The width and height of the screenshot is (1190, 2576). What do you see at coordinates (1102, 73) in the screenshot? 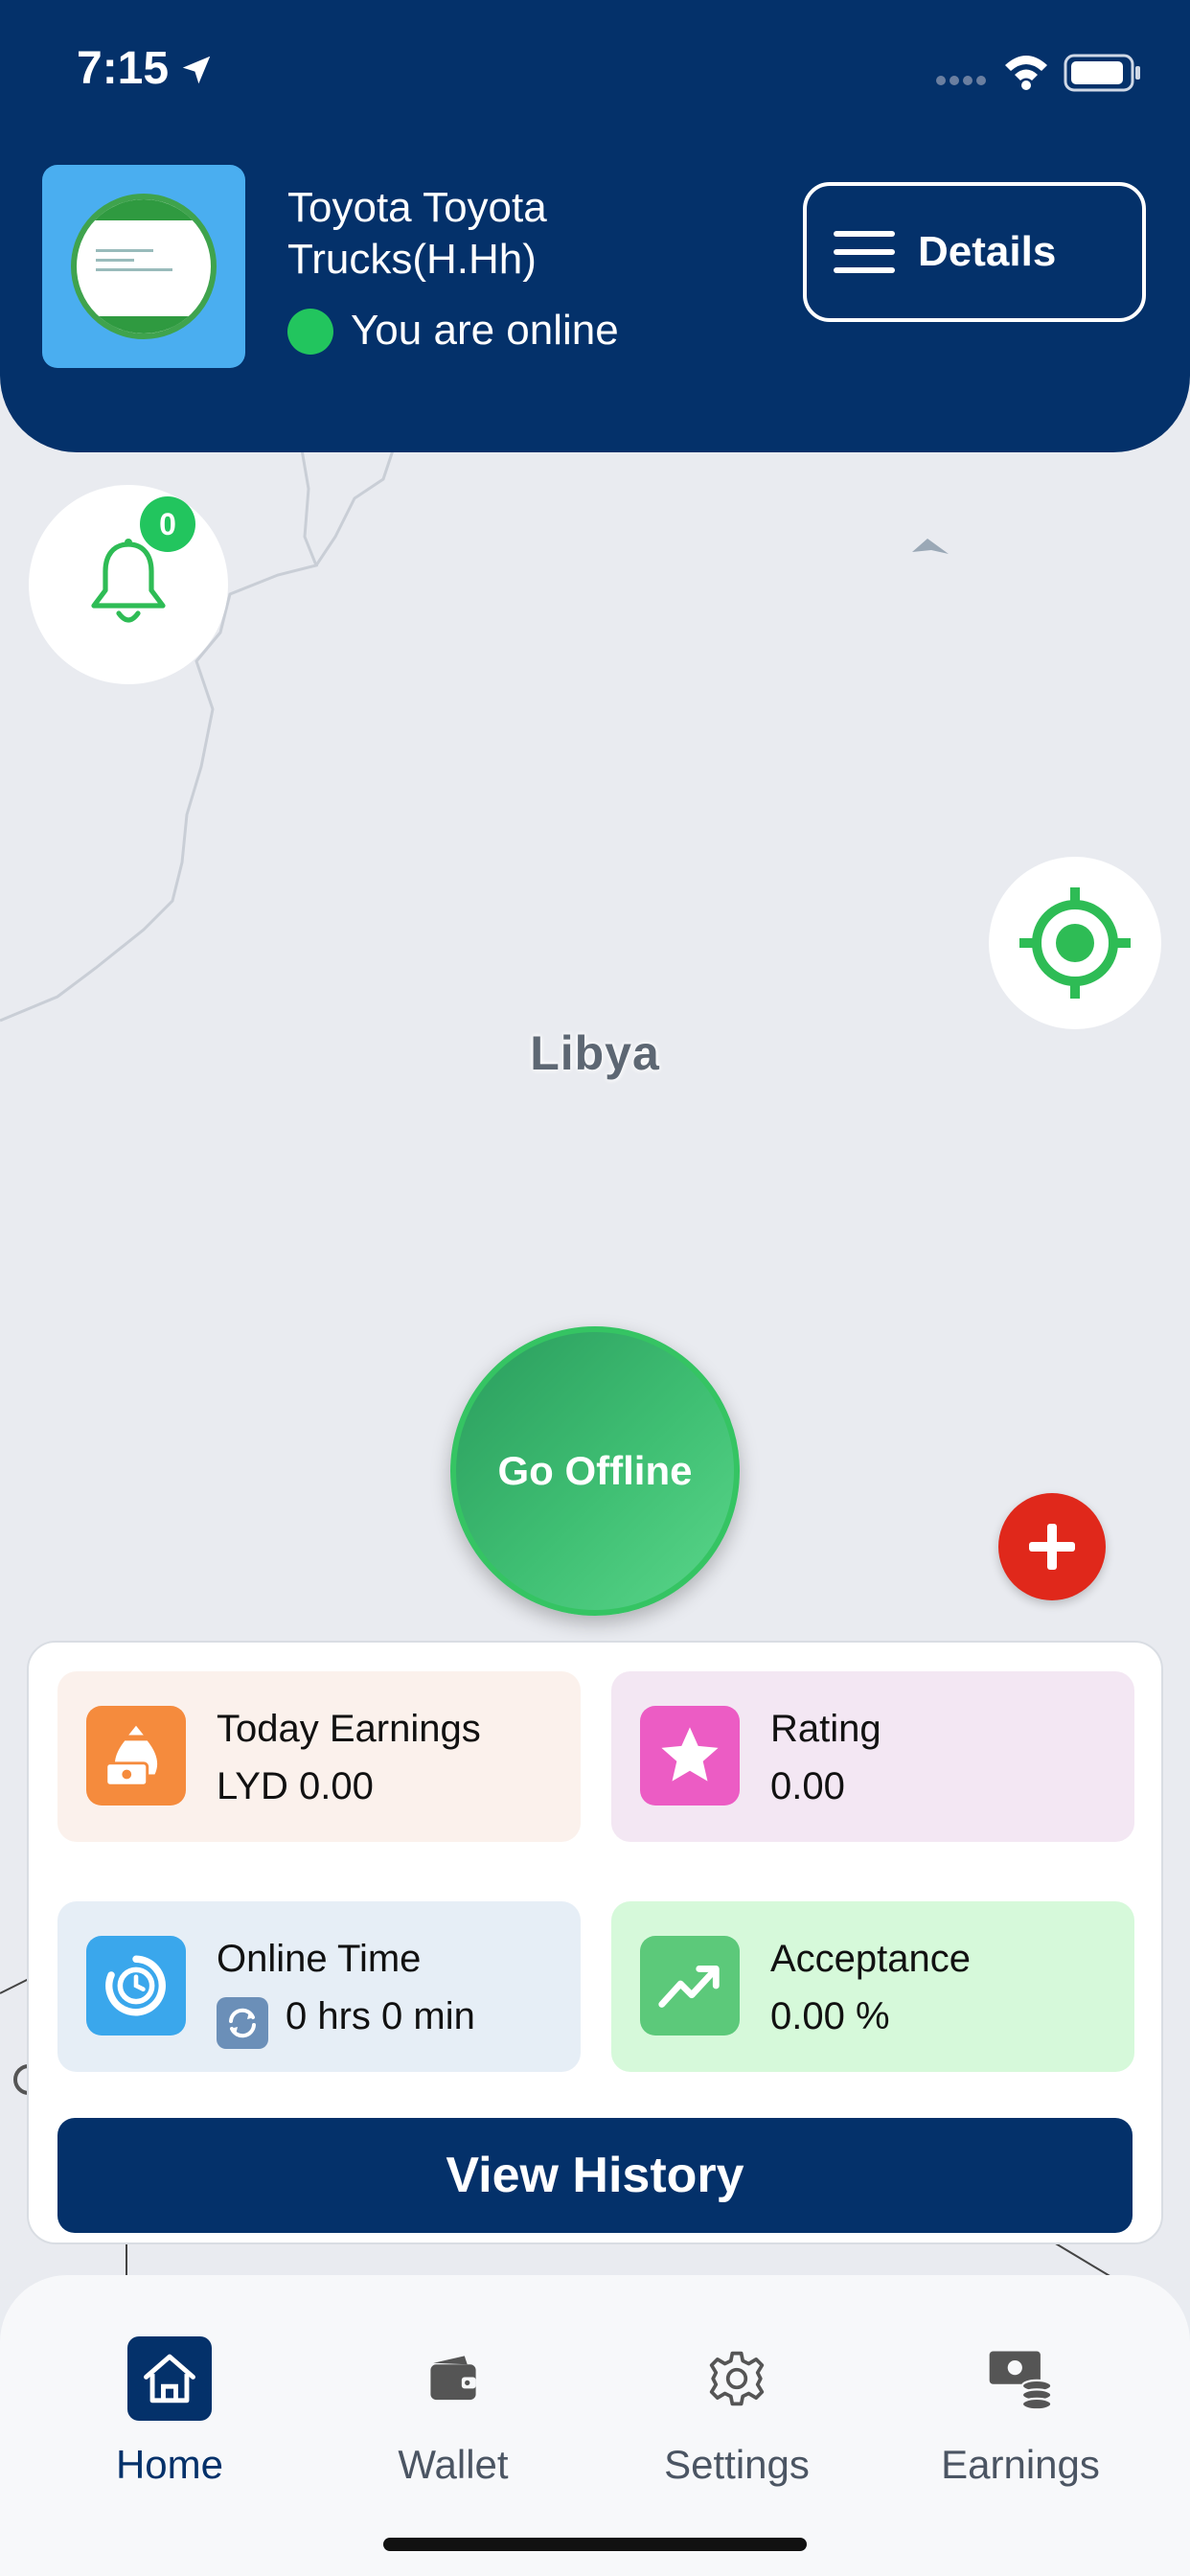
I see `battery-icon` at bounding box center [1102, 73].